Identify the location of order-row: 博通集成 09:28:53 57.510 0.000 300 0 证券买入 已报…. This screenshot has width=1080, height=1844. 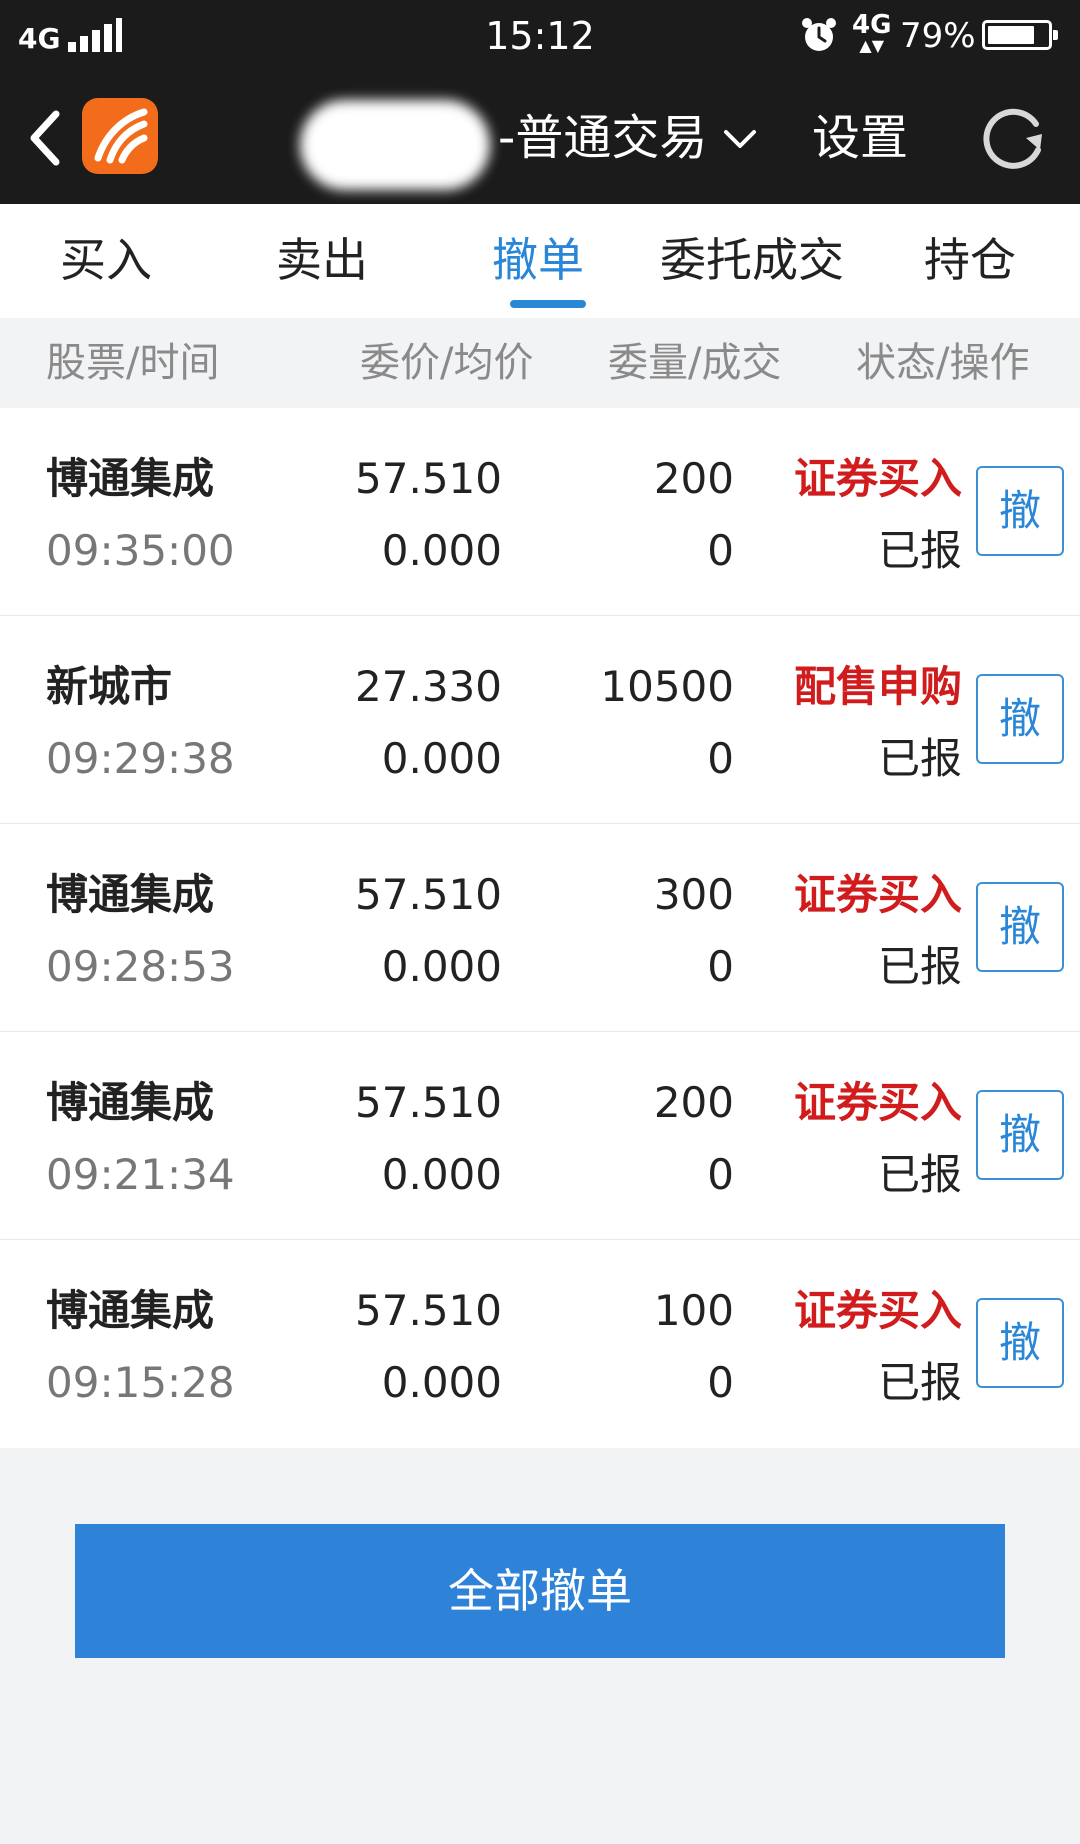
(540, 928).